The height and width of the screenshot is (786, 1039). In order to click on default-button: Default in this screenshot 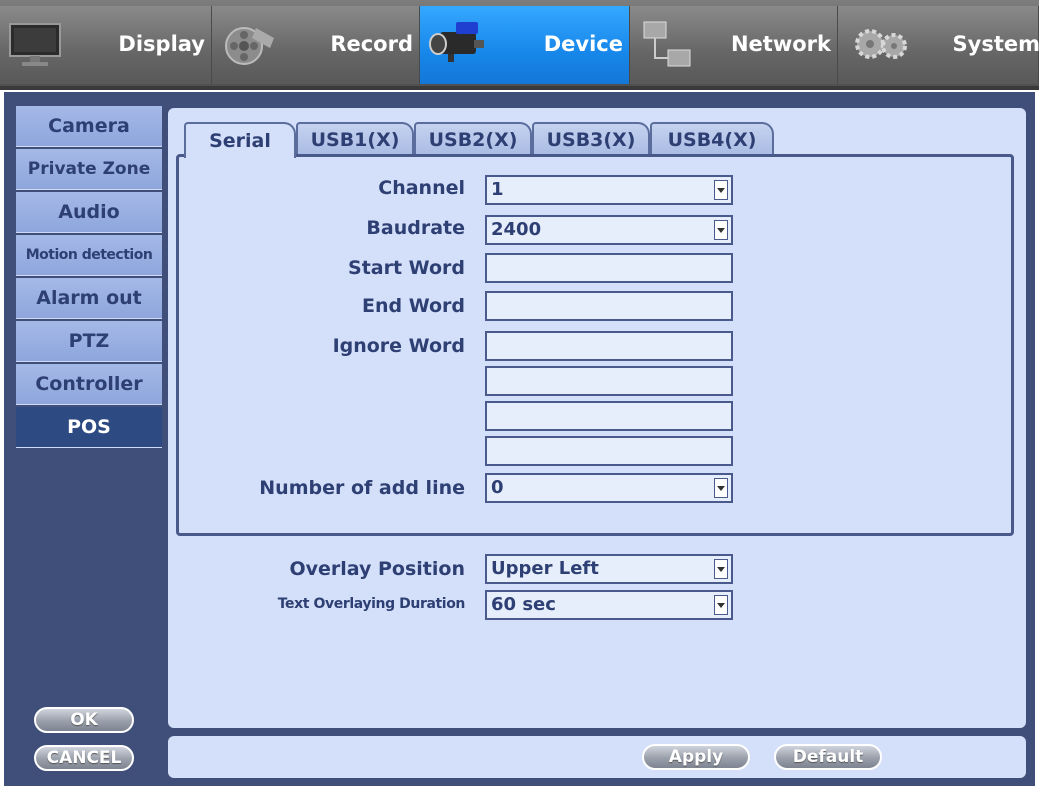, I will do `click(828, 757)`.